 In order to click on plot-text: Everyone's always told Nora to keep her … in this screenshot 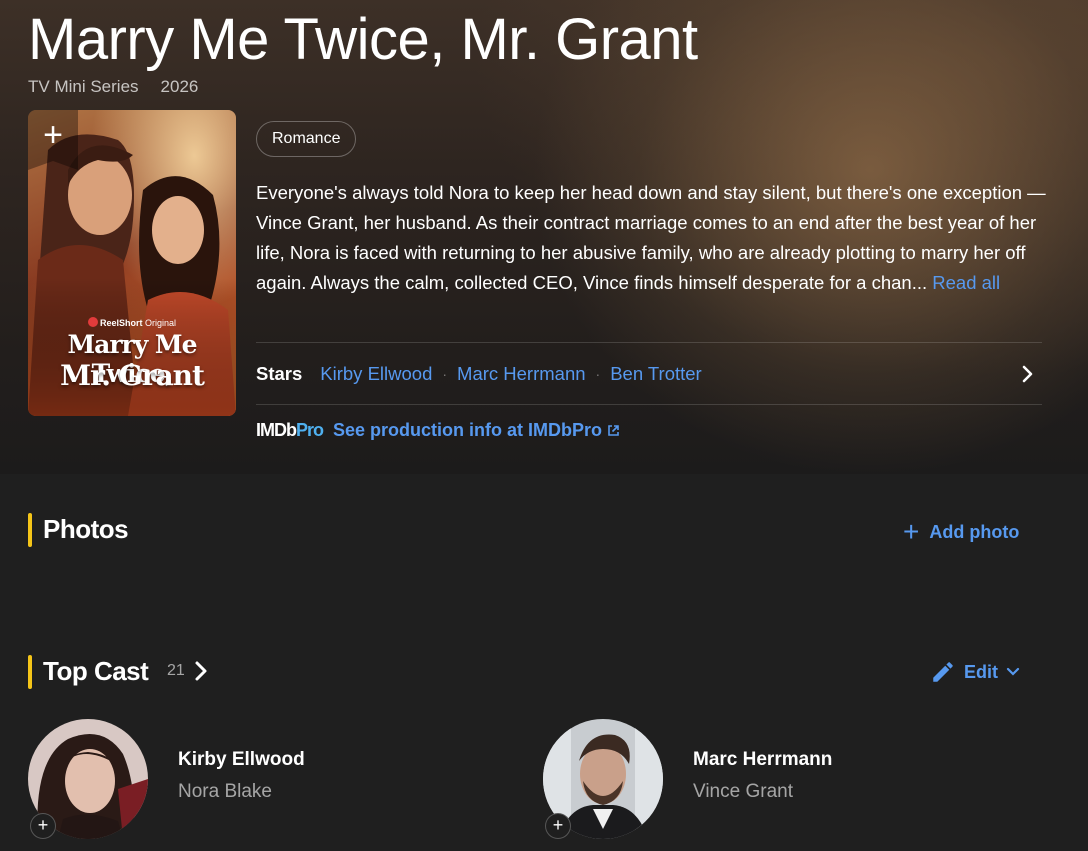, I will do `click(651, 237)`.